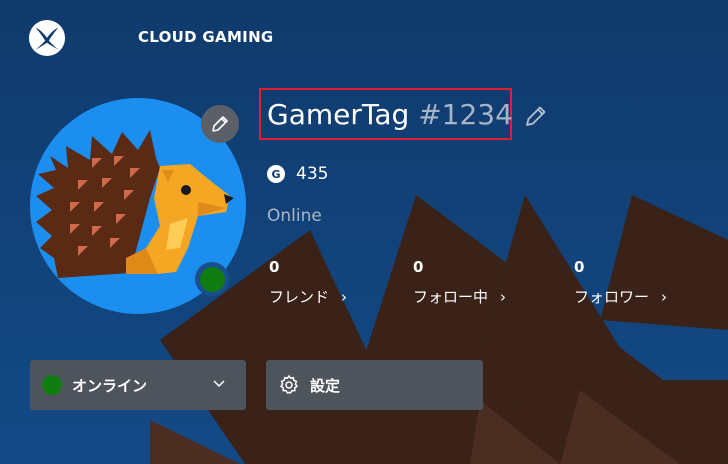 The width and height of the screenshot is (728, 464). I want to click on following-label: フォロー中, so click(451, 297).